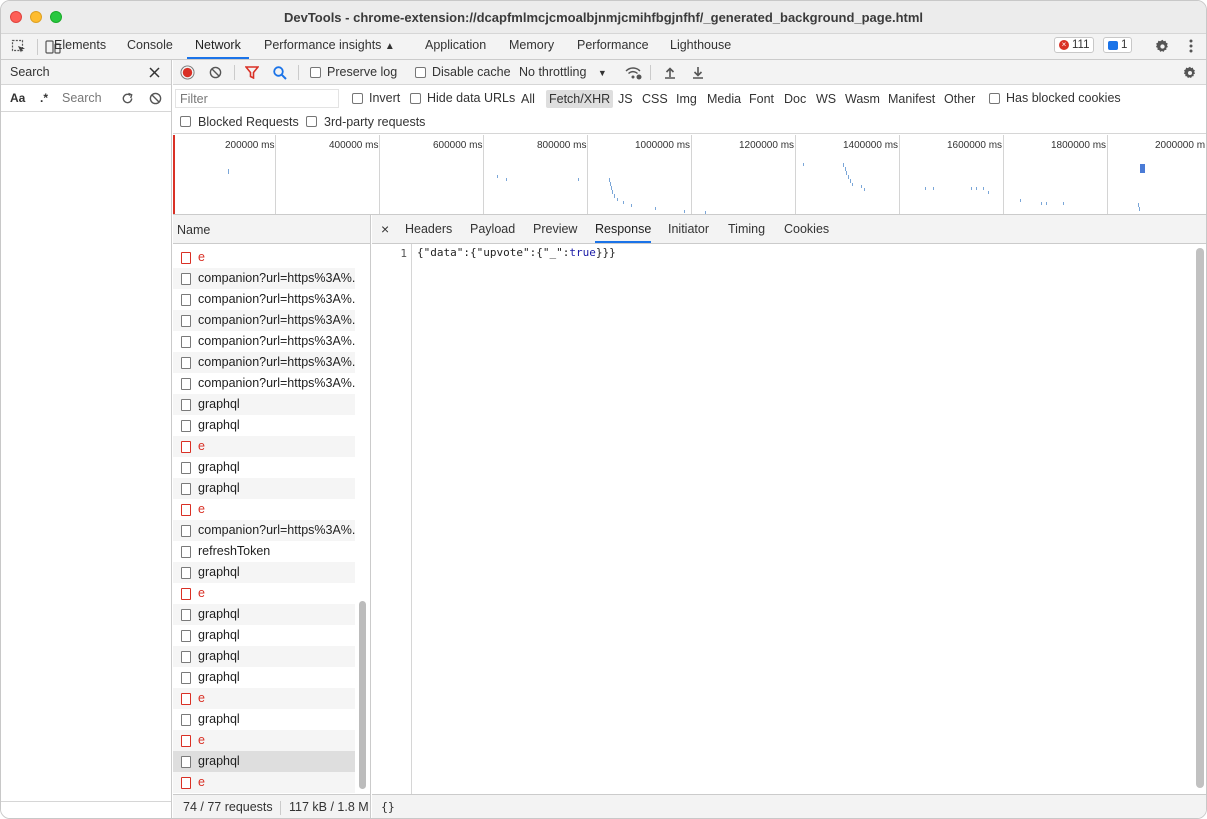  What do you see at coordinates (625, 99) in the screenshot?
I see `filter-type-js: JS` at bounding box center [625, 99].